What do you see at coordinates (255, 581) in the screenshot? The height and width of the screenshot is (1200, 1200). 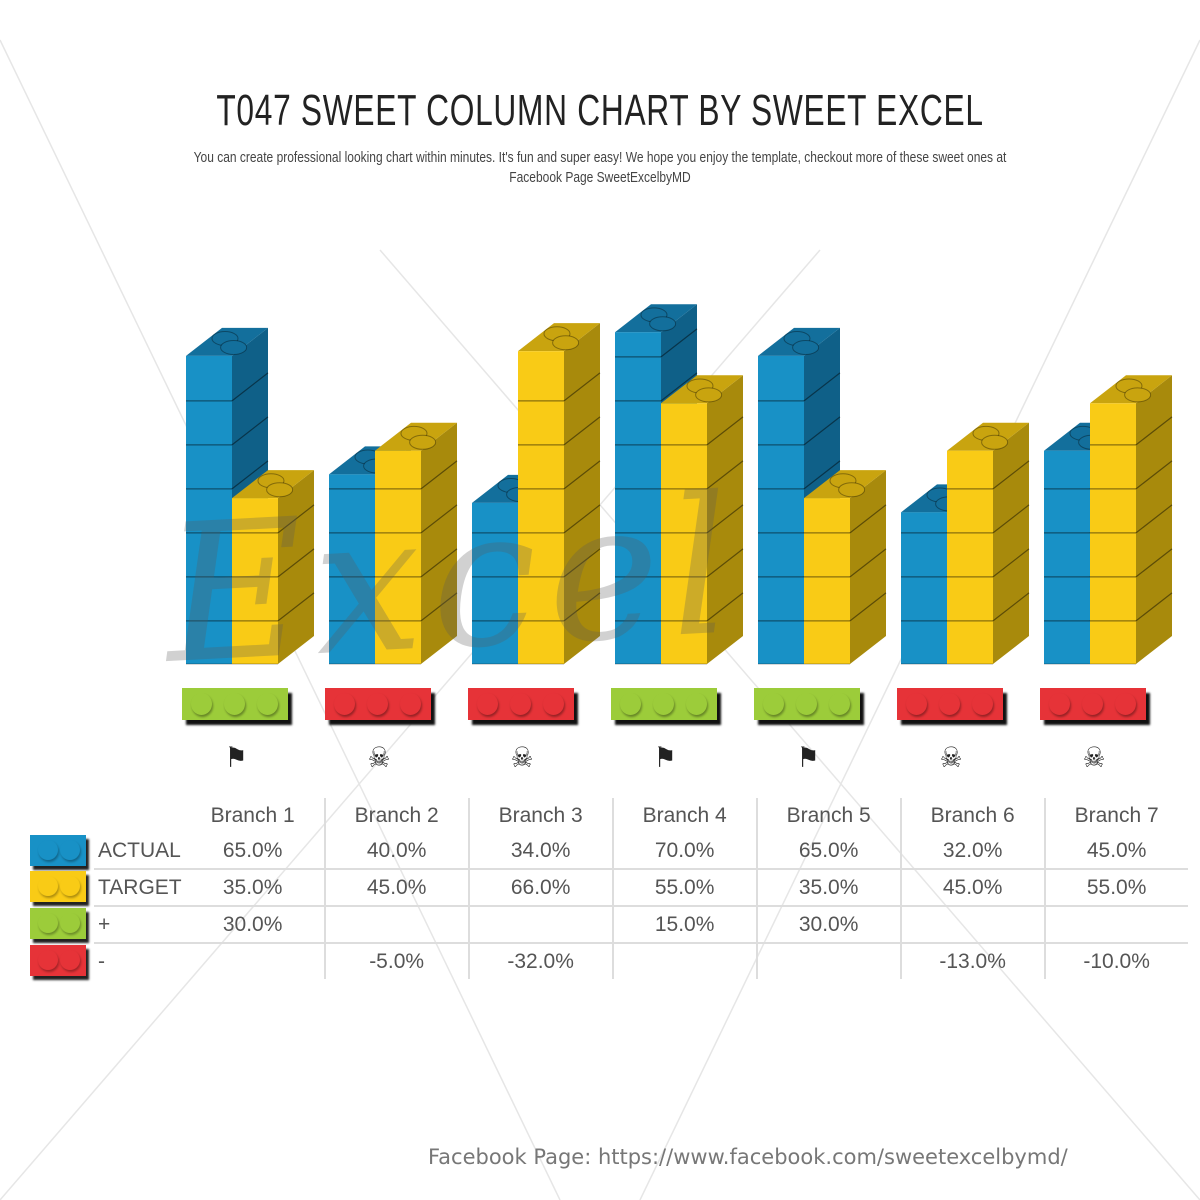 I see `target-bar-1-front` at bounding box center [255, 581].